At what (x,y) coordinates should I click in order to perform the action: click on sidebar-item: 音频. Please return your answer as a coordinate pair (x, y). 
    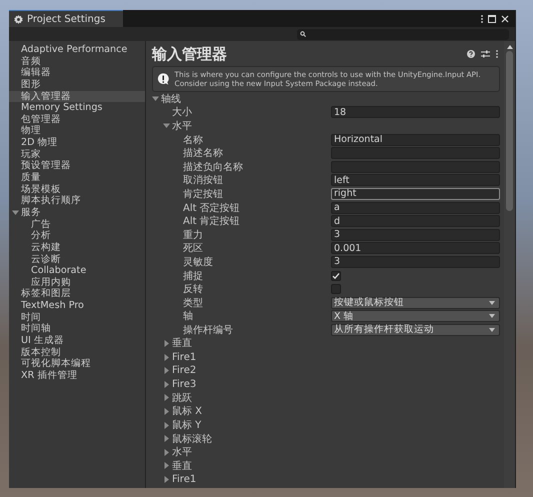
    Looking at the image, I should click on (77, 62).